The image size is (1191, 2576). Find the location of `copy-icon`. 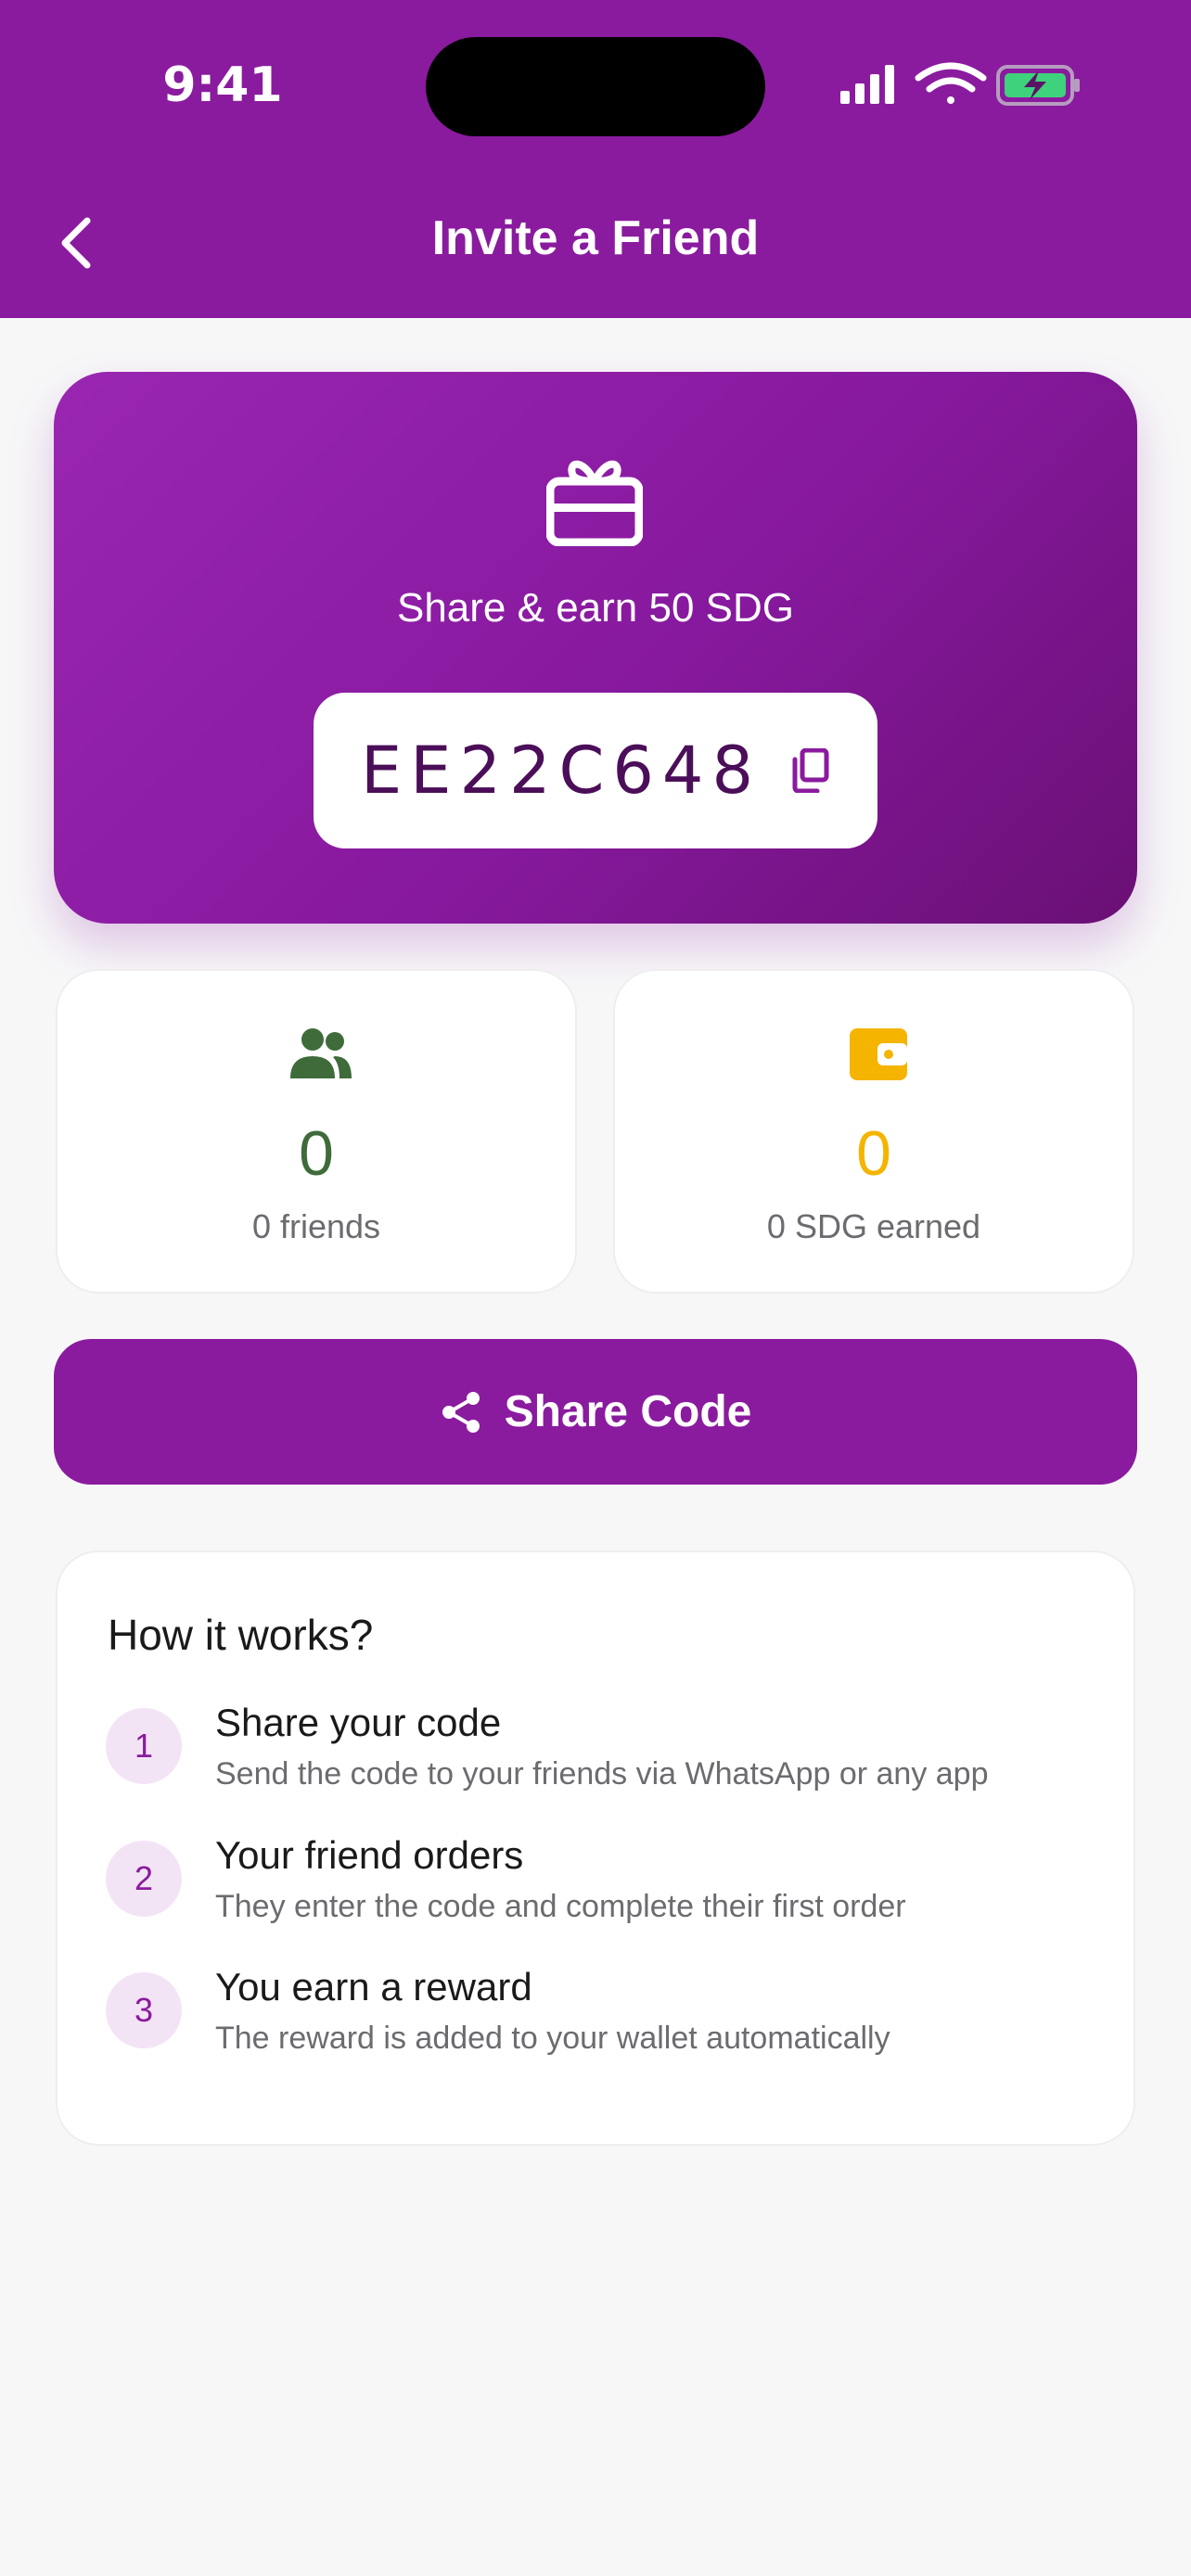

copy-icon is located at coordinates (809, 770).